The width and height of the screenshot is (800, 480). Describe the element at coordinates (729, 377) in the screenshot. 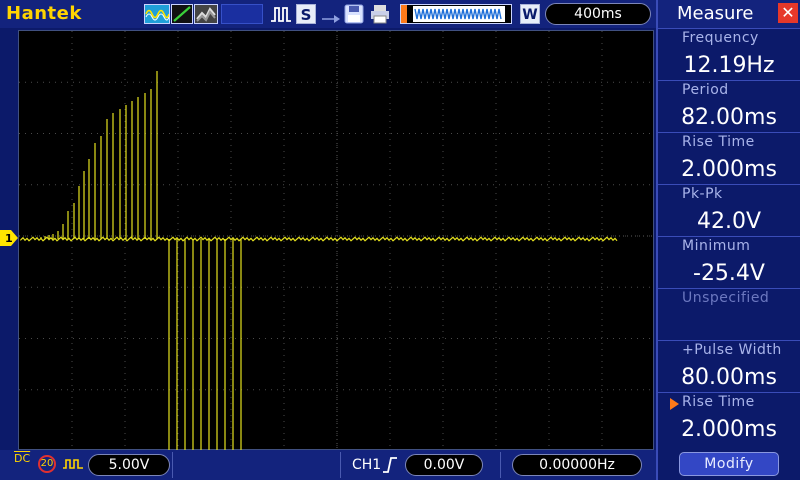

I see `measure-value: 80.00ms` at that location.